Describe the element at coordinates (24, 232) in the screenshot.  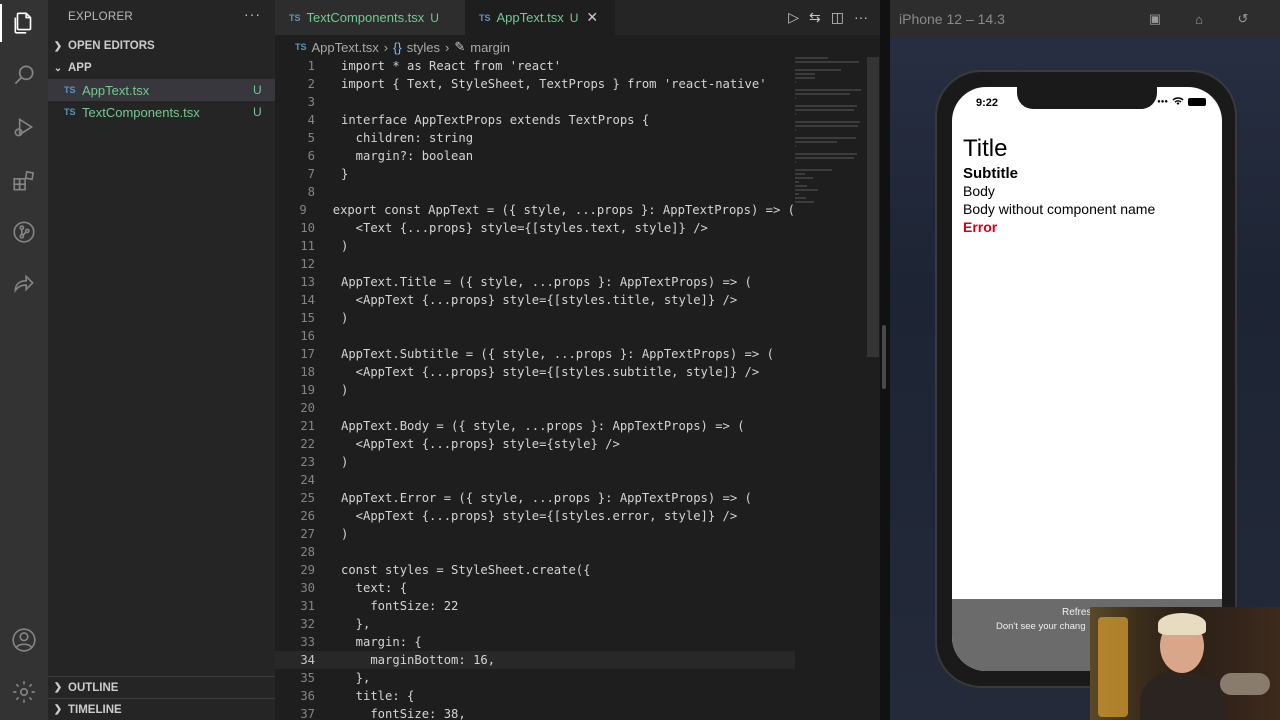
I see `source-control-icon` at that location.